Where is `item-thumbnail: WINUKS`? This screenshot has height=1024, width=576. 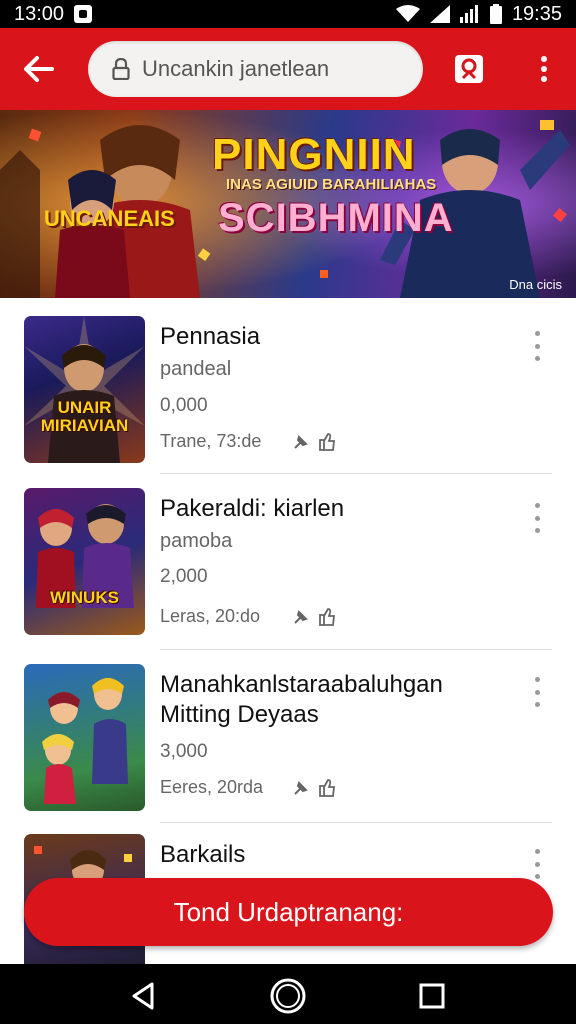
item-thumbnail: WINUKS is located at coordinates (84, 561).